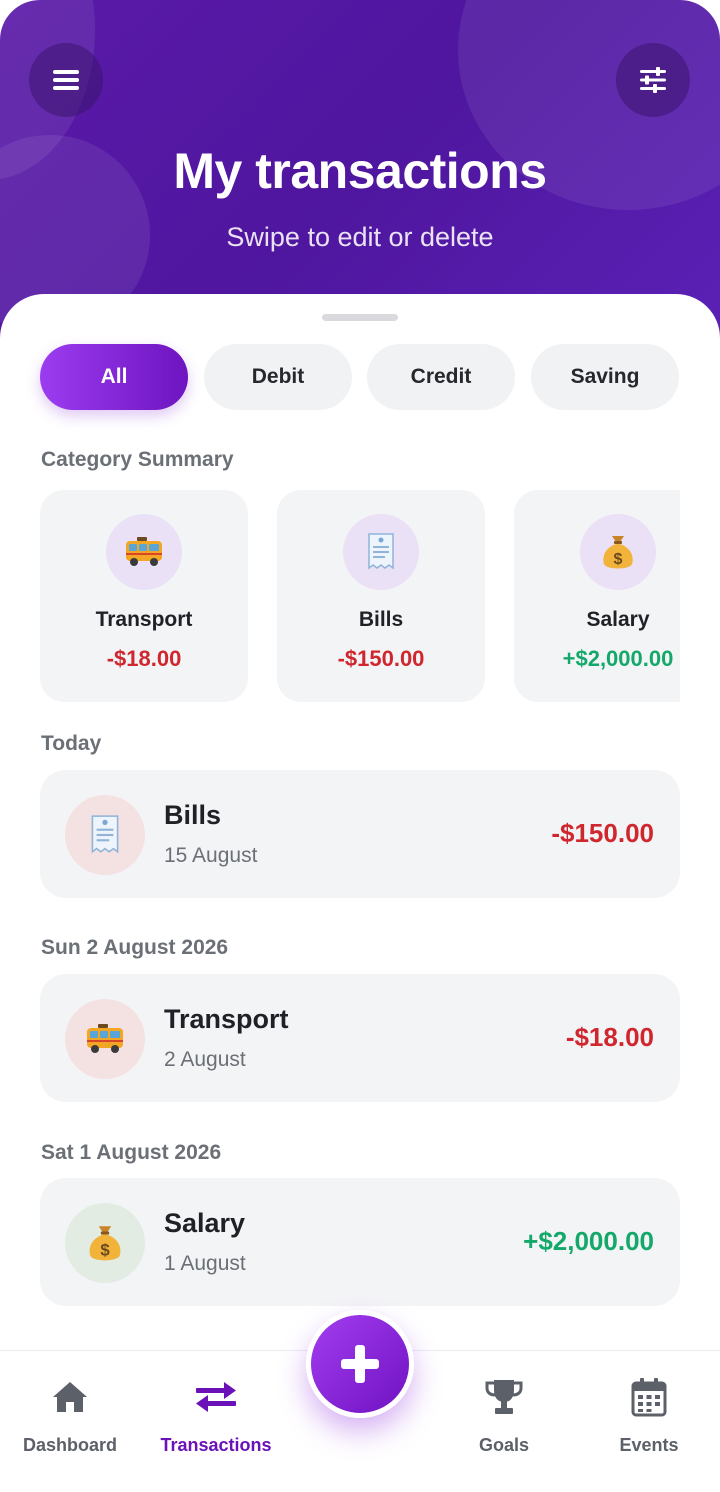 The width and height of the screenshot is (720, 1492). I want to click on transaction-date: 1 August, so click(205, 1263).